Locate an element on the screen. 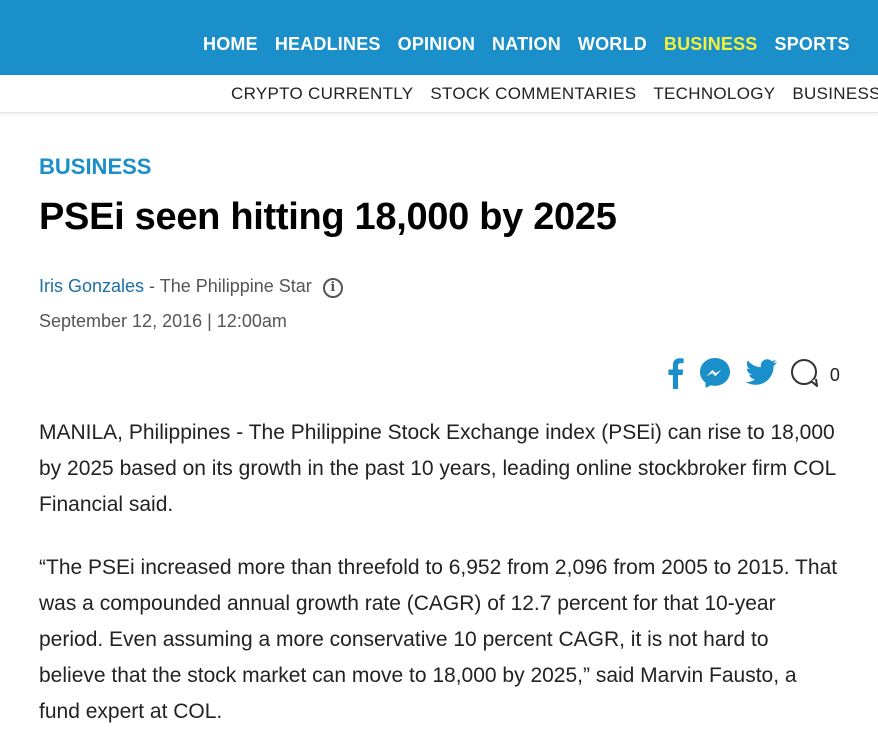  publication-name: - The Philippine Star is located at coordinates (228, 286).